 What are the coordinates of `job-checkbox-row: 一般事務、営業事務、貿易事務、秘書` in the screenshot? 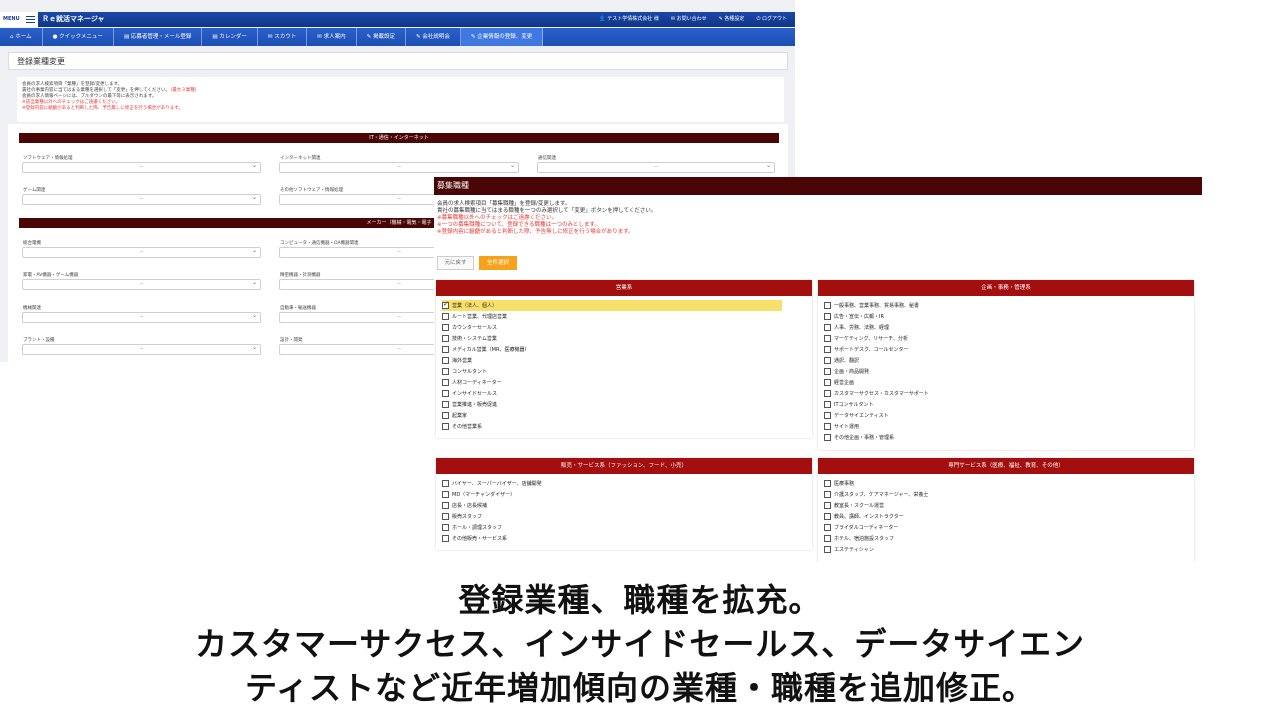 It's located at (1009, 305).